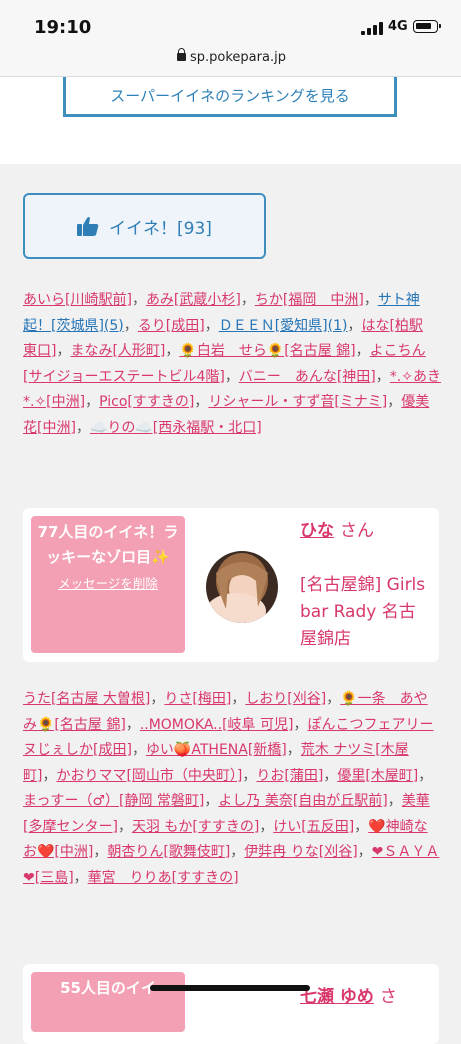 This screenshot has height=1044, width=461. I want to click on cast-name-link: 七瀬 ゆめ, so click(337, 997).